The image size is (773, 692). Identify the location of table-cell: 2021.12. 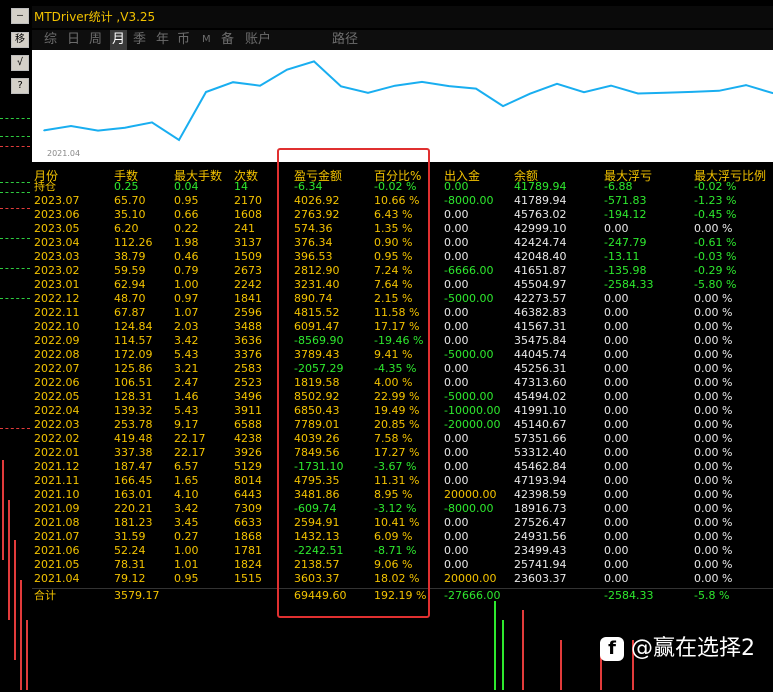
(57, 466).